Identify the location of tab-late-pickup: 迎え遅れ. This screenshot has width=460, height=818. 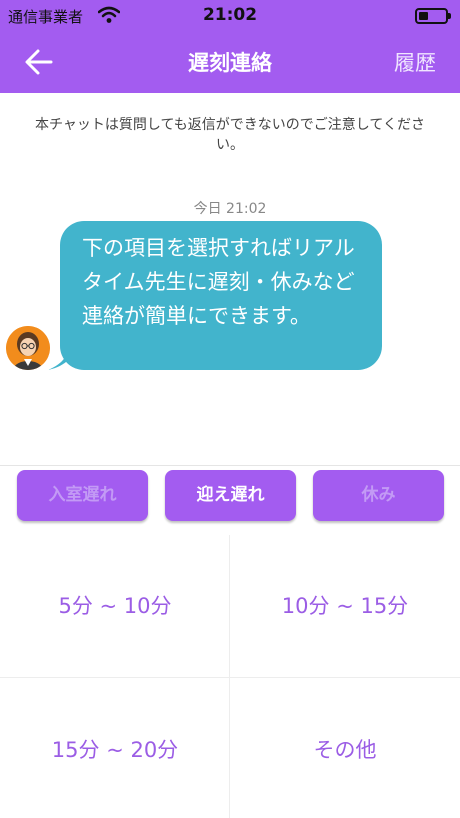
(230, 495).